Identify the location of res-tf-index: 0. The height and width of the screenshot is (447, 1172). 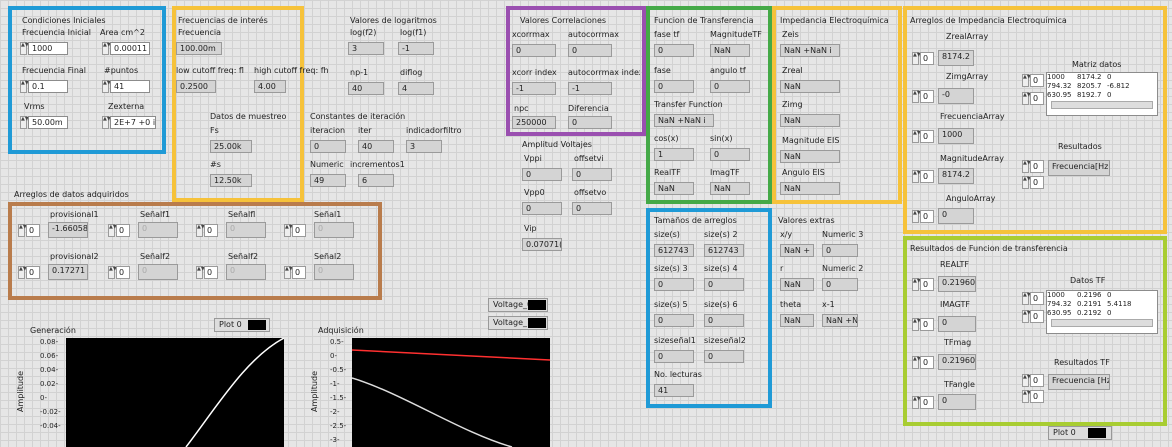
(1037, 380).